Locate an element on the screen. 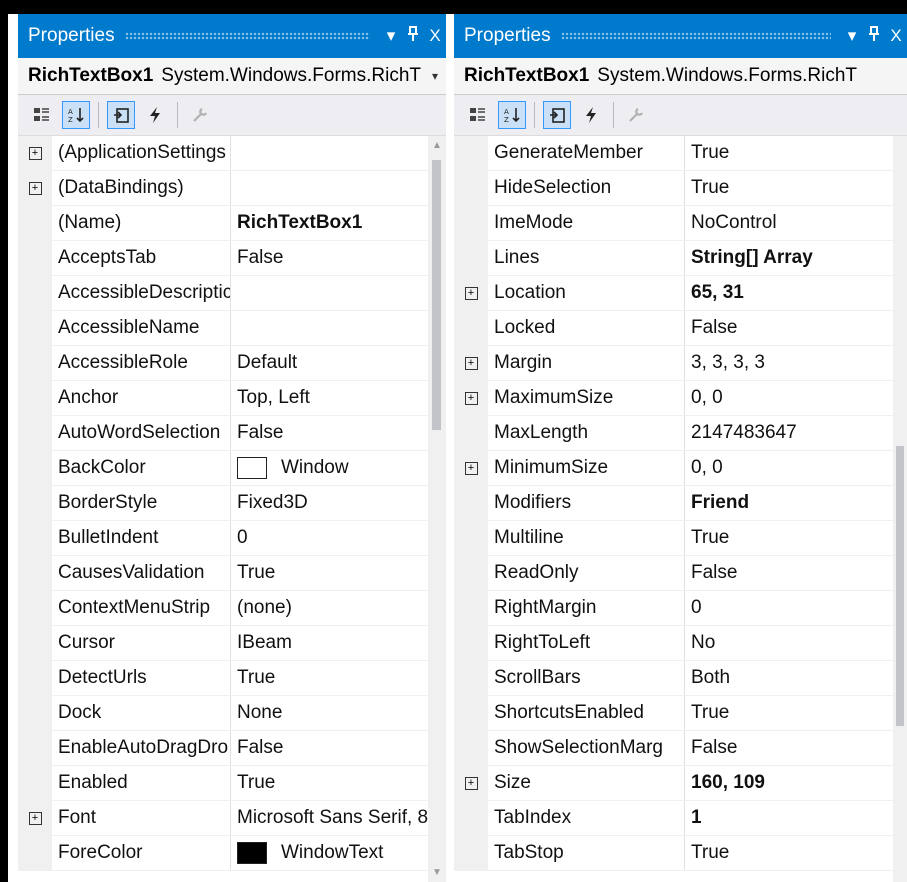  alphabetical-icon: AZ is located at coordinates (512, 115).